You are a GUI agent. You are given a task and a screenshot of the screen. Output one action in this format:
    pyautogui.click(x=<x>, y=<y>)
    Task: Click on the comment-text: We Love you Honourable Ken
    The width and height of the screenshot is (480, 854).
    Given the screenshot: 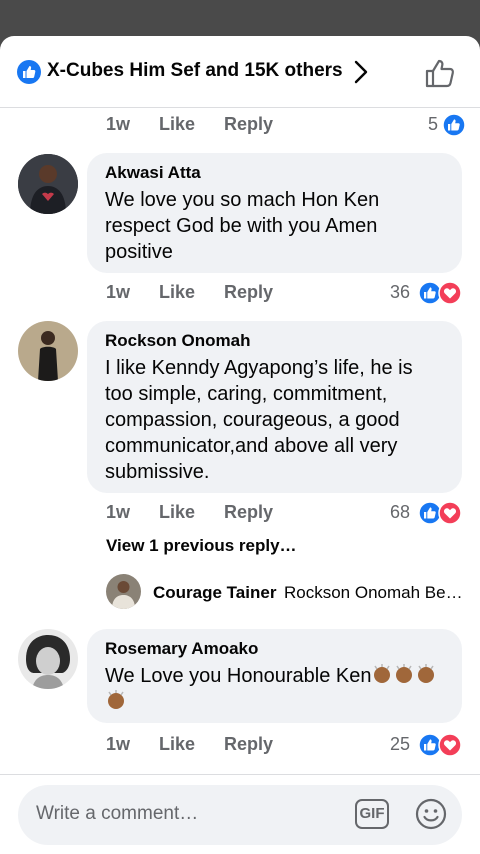 What is the action you would take?
    pyautogui.click(x=238, y=676)
    